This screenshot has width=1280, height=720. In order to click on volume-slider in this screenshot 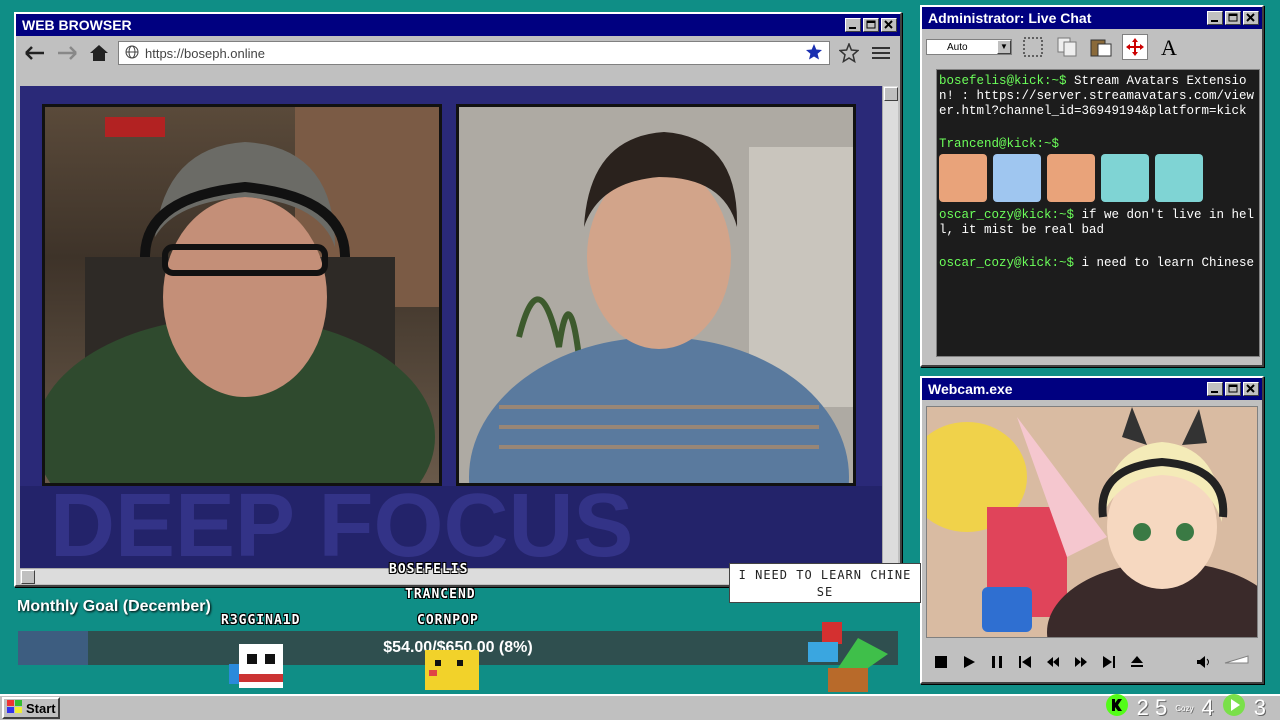, I will do `click(1237, 662)`.